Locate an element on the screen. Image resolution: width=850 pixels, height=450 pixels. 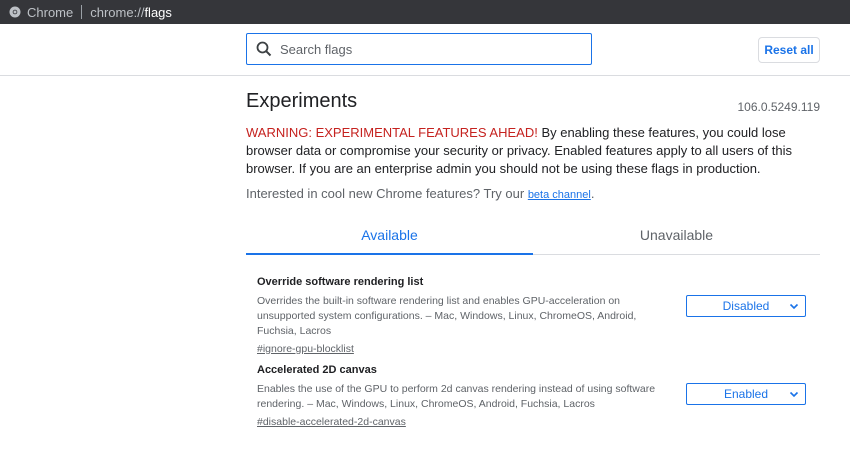
flag-state-select: Disabled is located at coordinates (746, 306).